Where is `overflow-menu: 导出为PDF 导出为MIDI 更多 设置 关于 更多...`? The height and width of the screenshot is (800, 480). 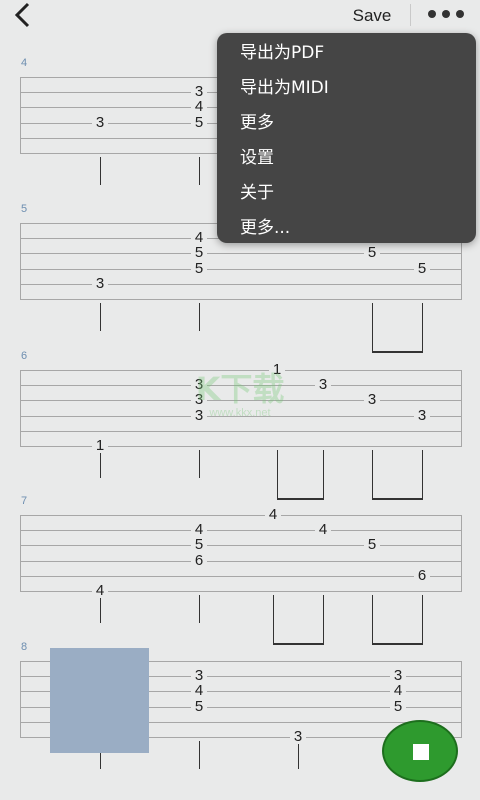
overflow-menu: 导出为PDF 导出为MIDI 更多 设置 关于 更多... is located at coordinates (346, 138).